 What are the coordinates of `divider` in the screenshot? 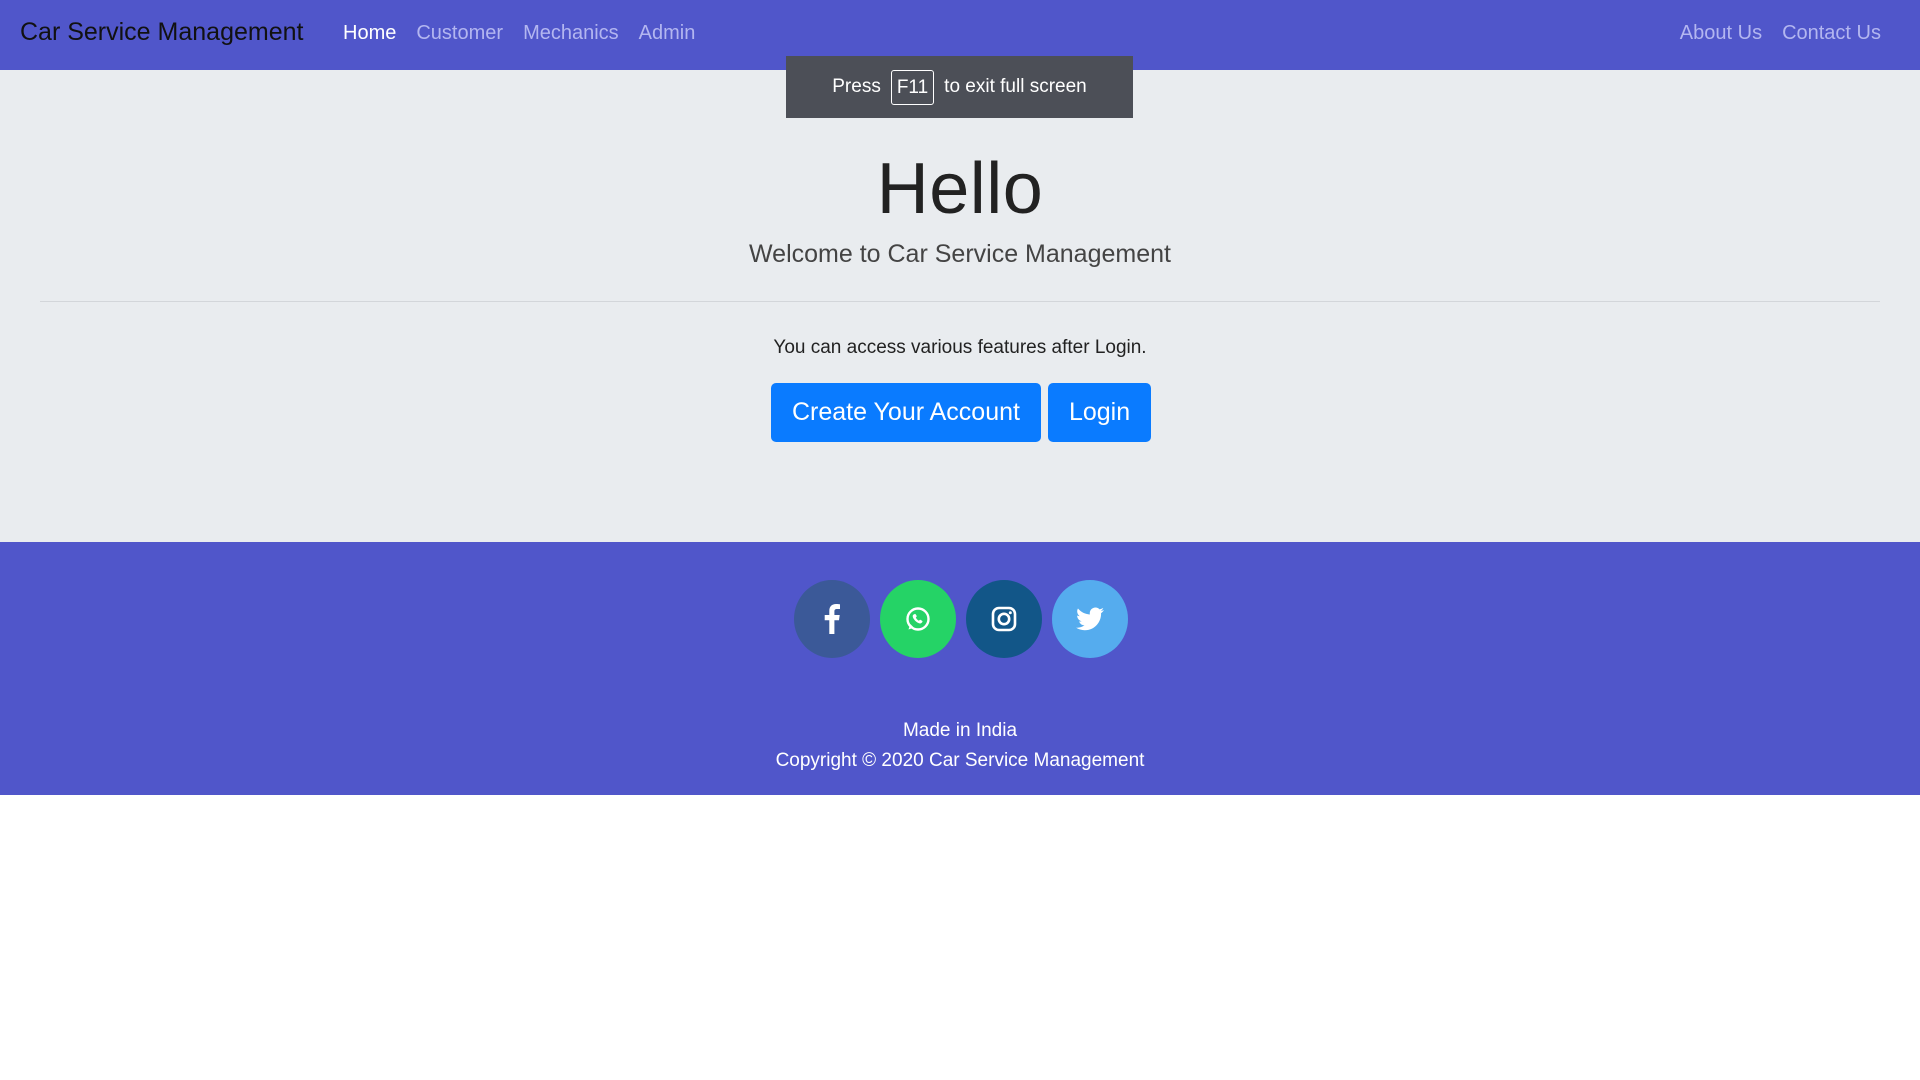 It's located at (960, 301).